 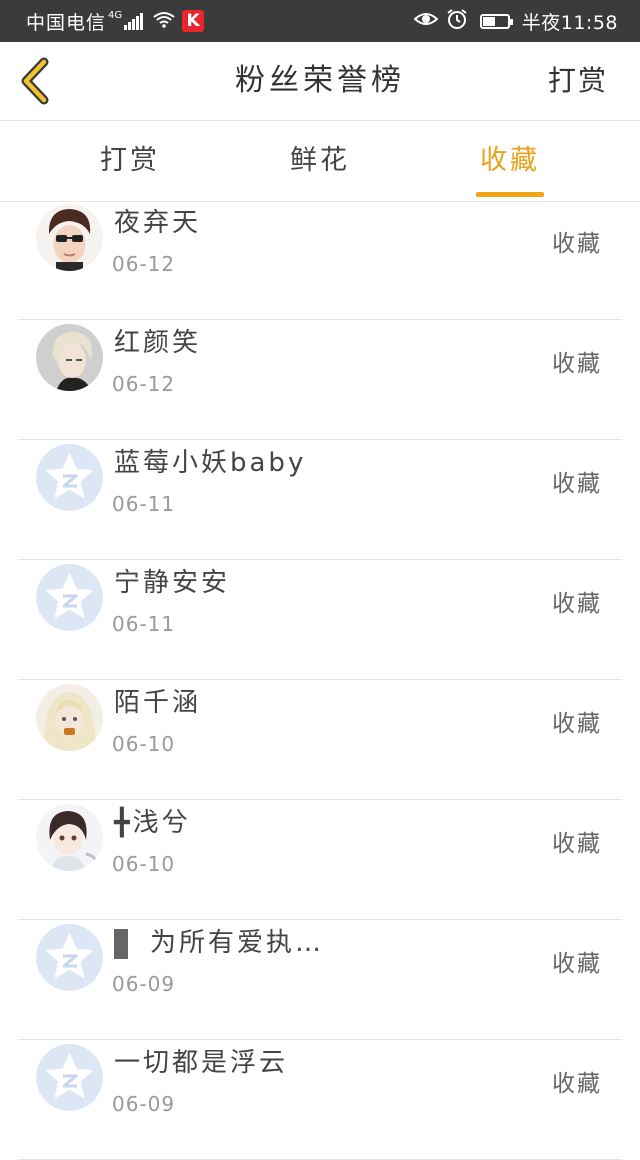 I want to click on tab-bar: 打赏 鲜花 收藏, so click(x=320, y=161).